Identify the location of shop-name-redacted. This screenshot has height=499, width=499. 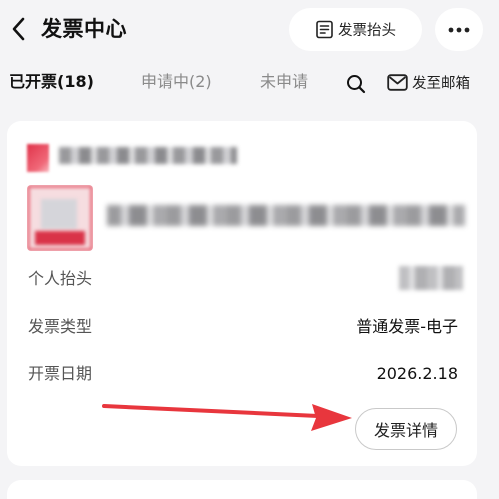
(148, 155).